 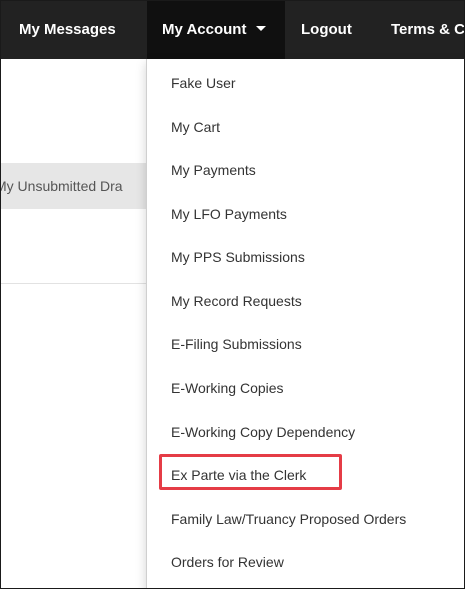 I want to click on nav-terms-label: Terms & C, so click(x=427, y=29).